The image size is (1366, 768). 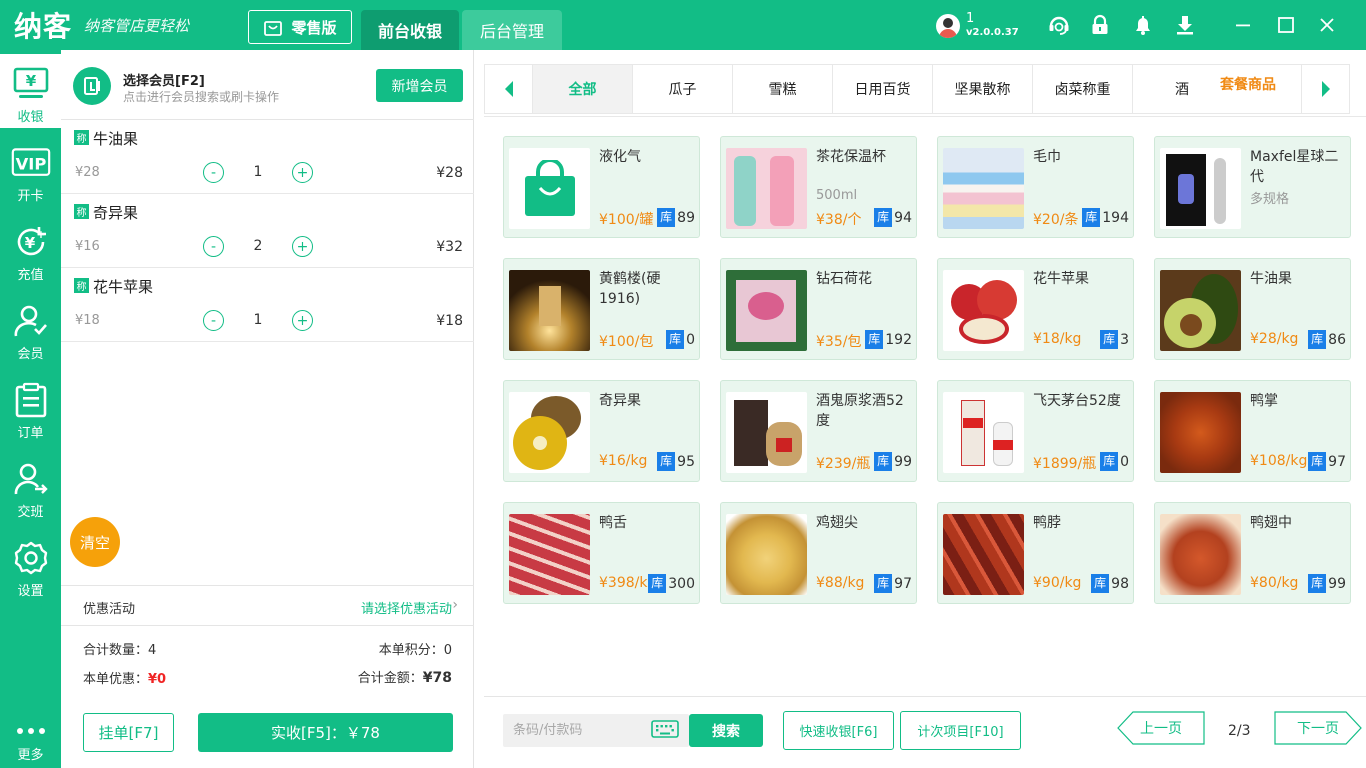 I want to click on user-info: 1 v2.0.0.37, so click(x=977, y=26).